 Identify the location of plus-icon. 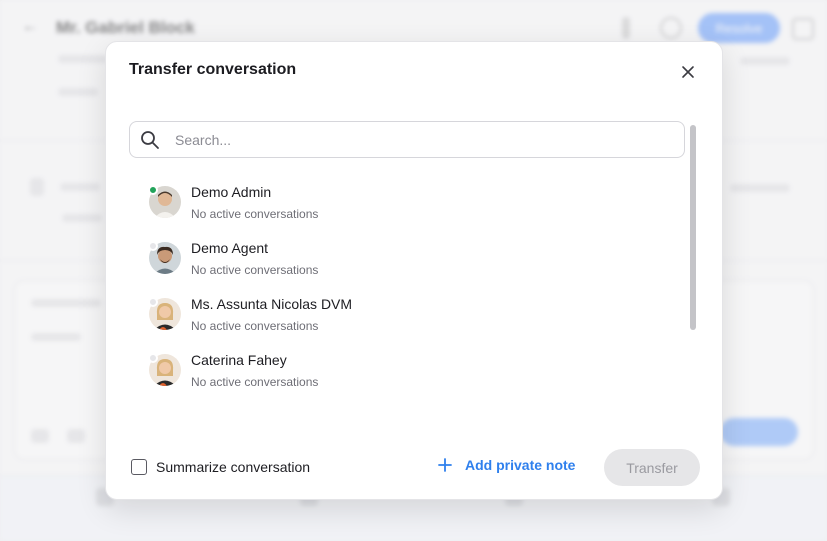
(445, 465).